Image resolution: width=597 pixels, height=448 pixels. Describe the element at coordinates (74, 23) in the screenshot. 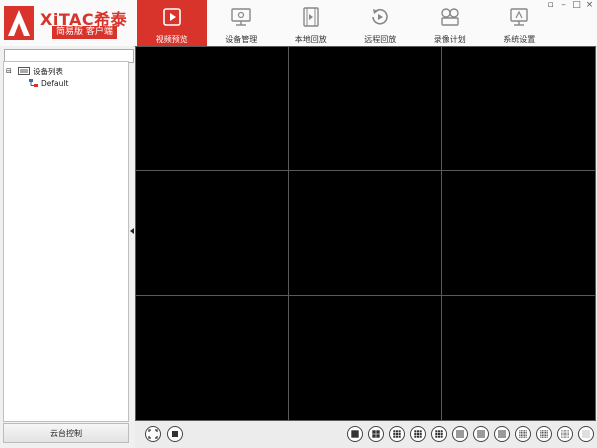

I see `app-logo: XiTAC希泰 简易版 客户端` at that location.